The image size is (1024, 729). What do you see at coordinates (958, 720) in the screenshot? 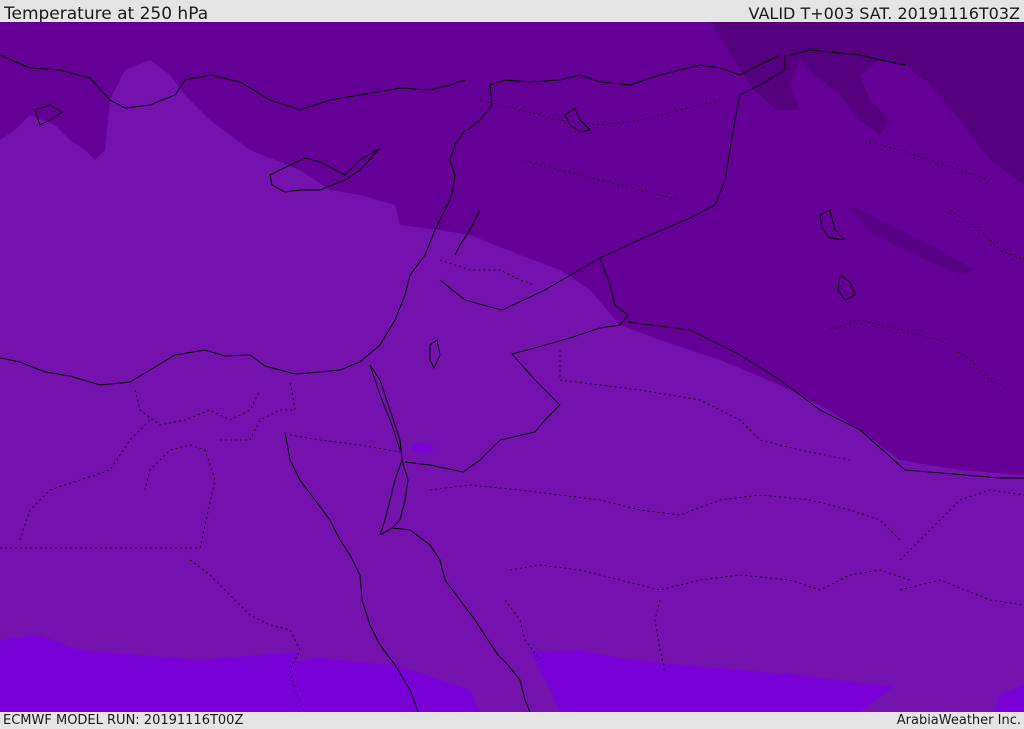
I see `credit-label: ArabiaWeather Inc.` at bounding box center [958, 720].